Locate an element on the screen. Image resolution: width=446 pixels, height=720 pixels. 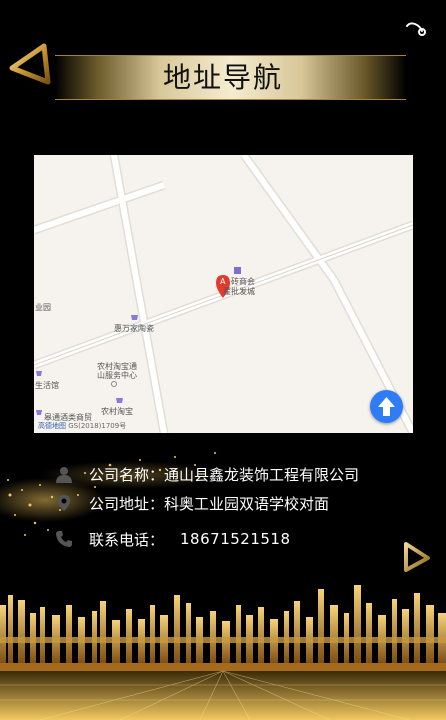
map-label-taobao-line2: 山服务中心 is located at coordinates (117, 375).